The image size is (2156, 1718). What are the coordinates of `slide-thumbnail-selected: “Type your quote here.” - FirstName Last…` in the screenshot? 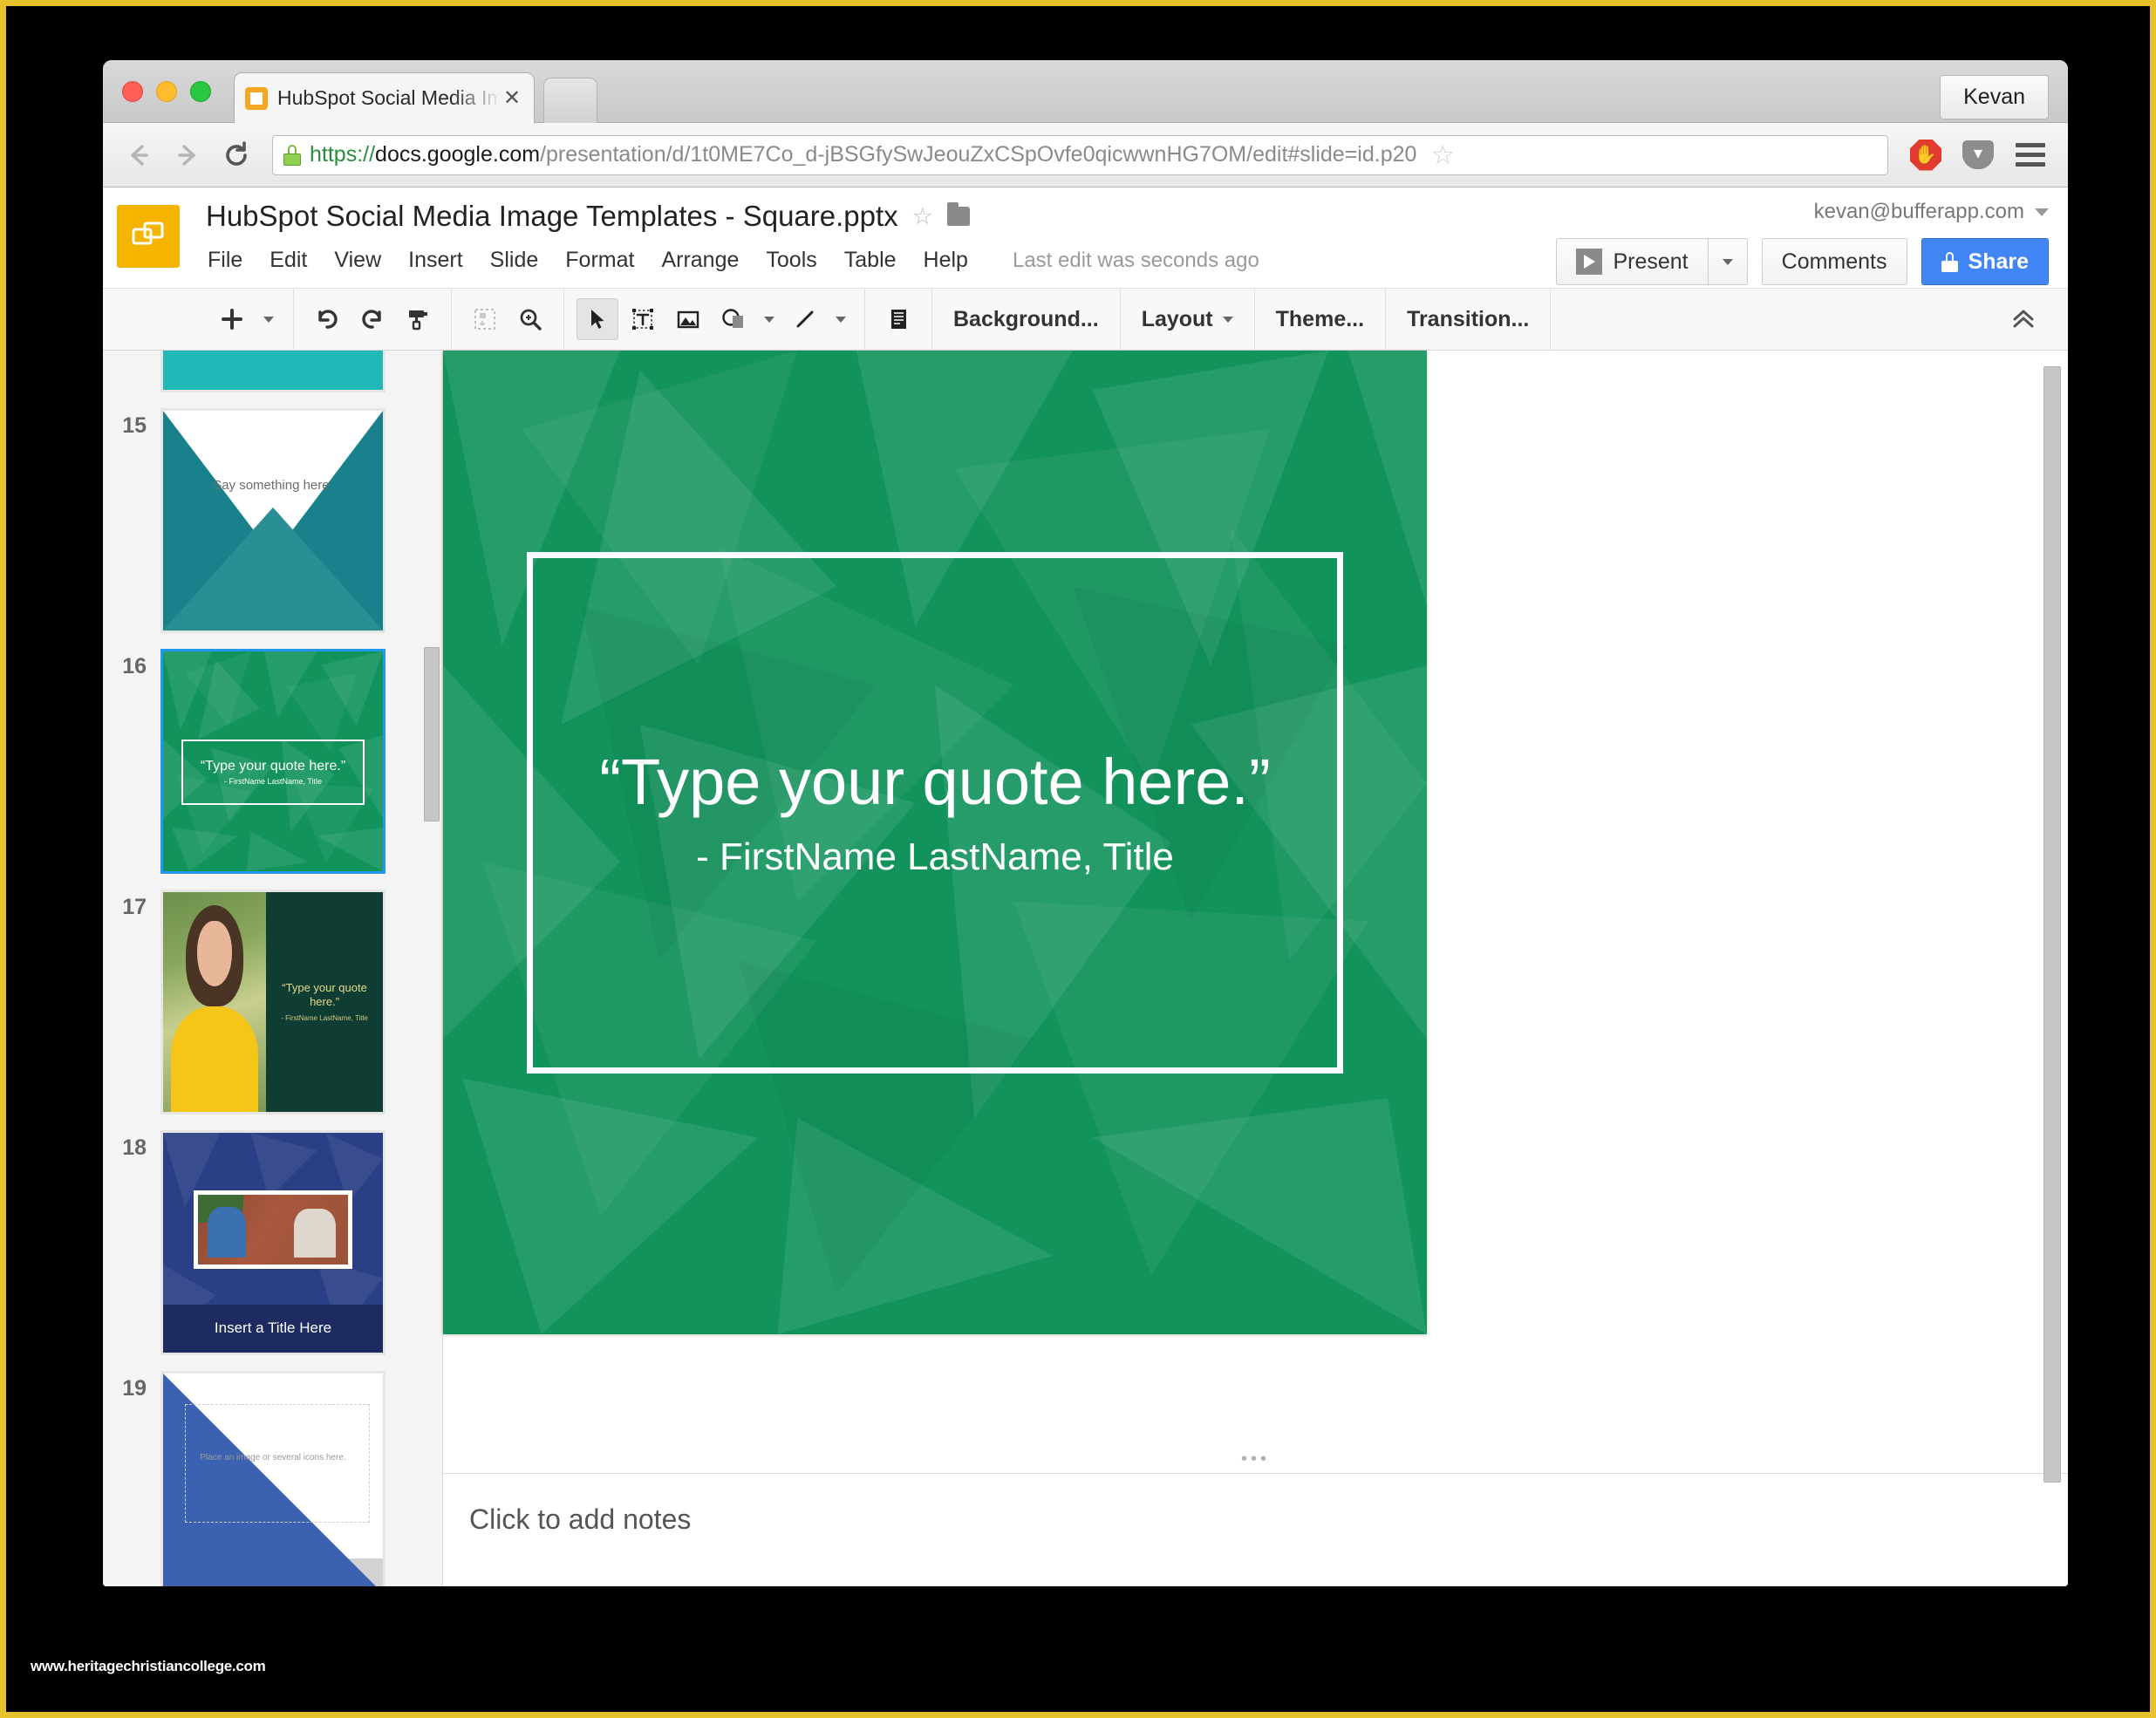 It's located at (272, 761).